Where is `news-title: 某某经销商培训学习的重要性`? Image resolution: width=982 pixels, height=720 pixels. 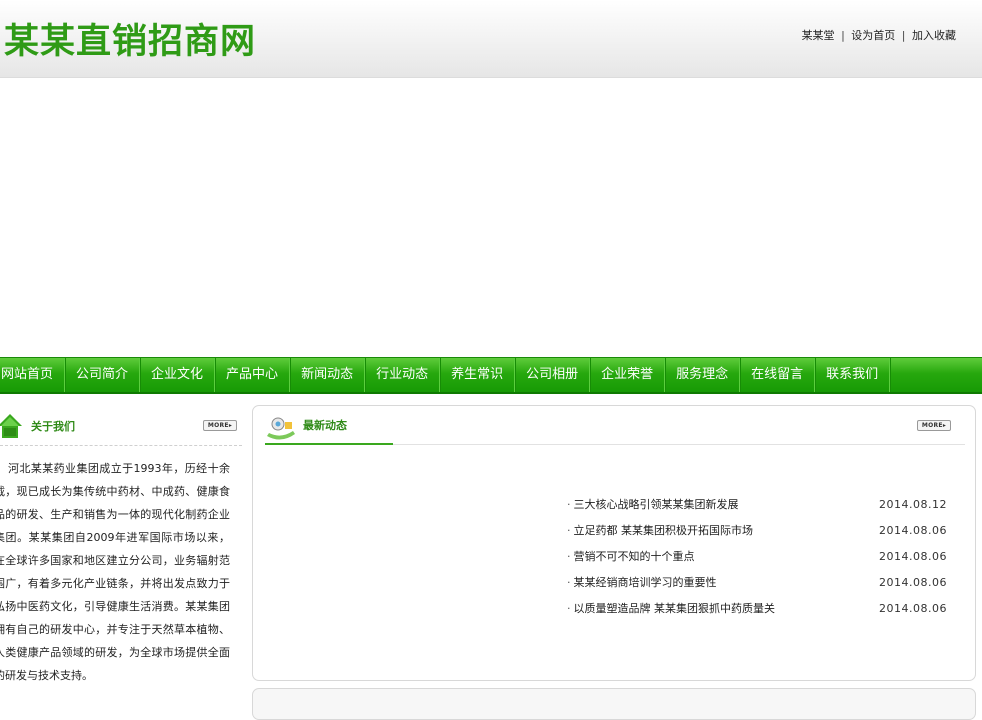
news-title: 某某经销商培训学习的重要性 is located at coordinates (645, 582).